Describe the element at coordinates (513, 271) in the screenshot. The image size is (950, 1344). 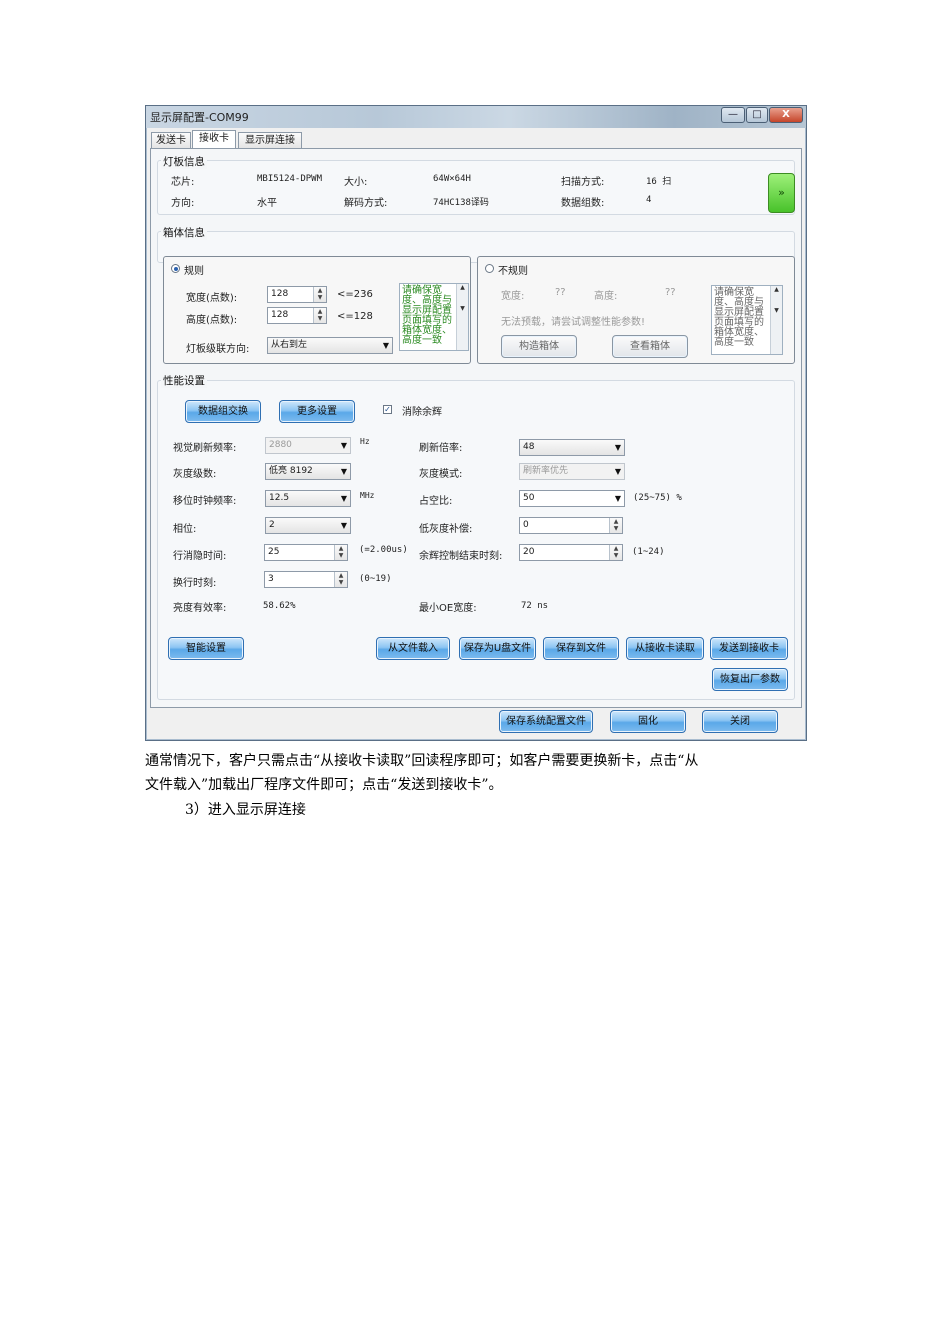
I see `irregular-label: 不规则` at that location.